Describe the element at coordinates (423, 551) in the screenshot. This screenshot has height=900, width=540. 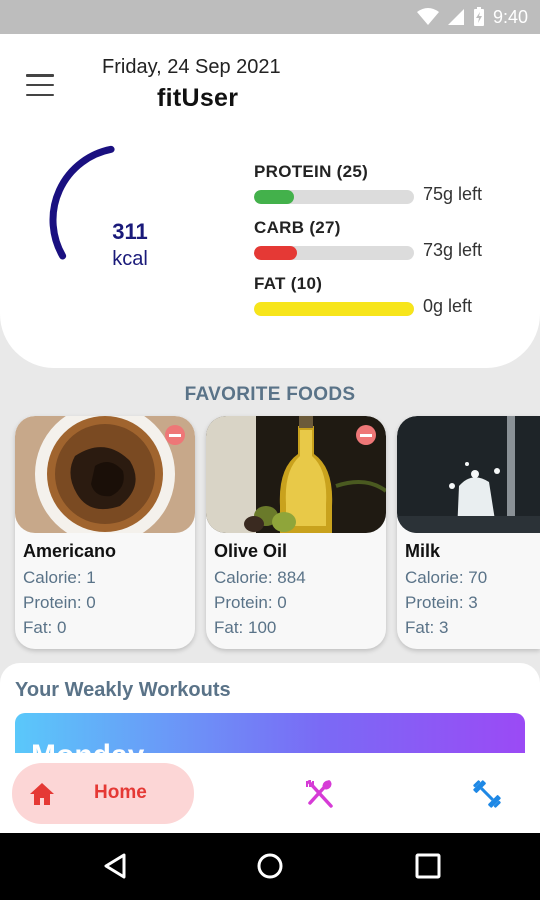
I see `food-name: Milk` at that location.